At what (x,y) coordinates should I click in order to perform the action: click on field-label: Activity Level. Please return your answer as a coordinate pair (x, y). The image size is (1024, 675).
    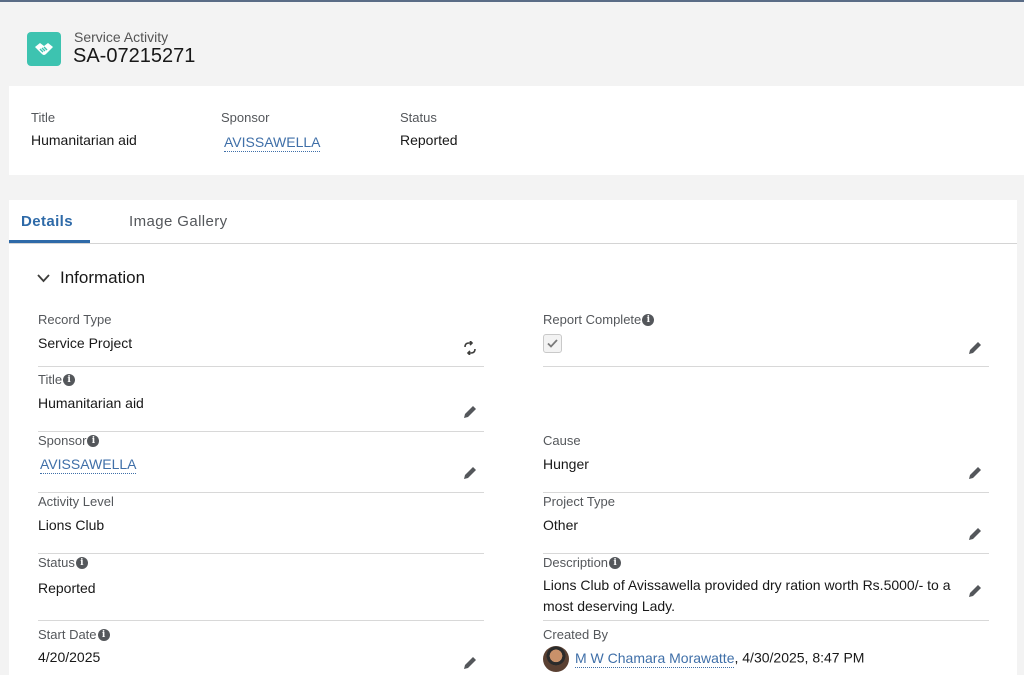
    Looking at the image, I should click on (76, 501).